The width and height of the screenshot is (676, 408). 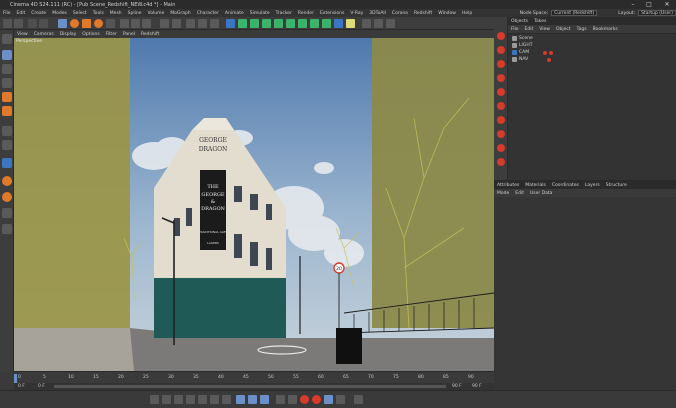 What do you see at coordinates (7, 131) in the screenshot?
I see `axis-icon` at bounding box center [7, 131].